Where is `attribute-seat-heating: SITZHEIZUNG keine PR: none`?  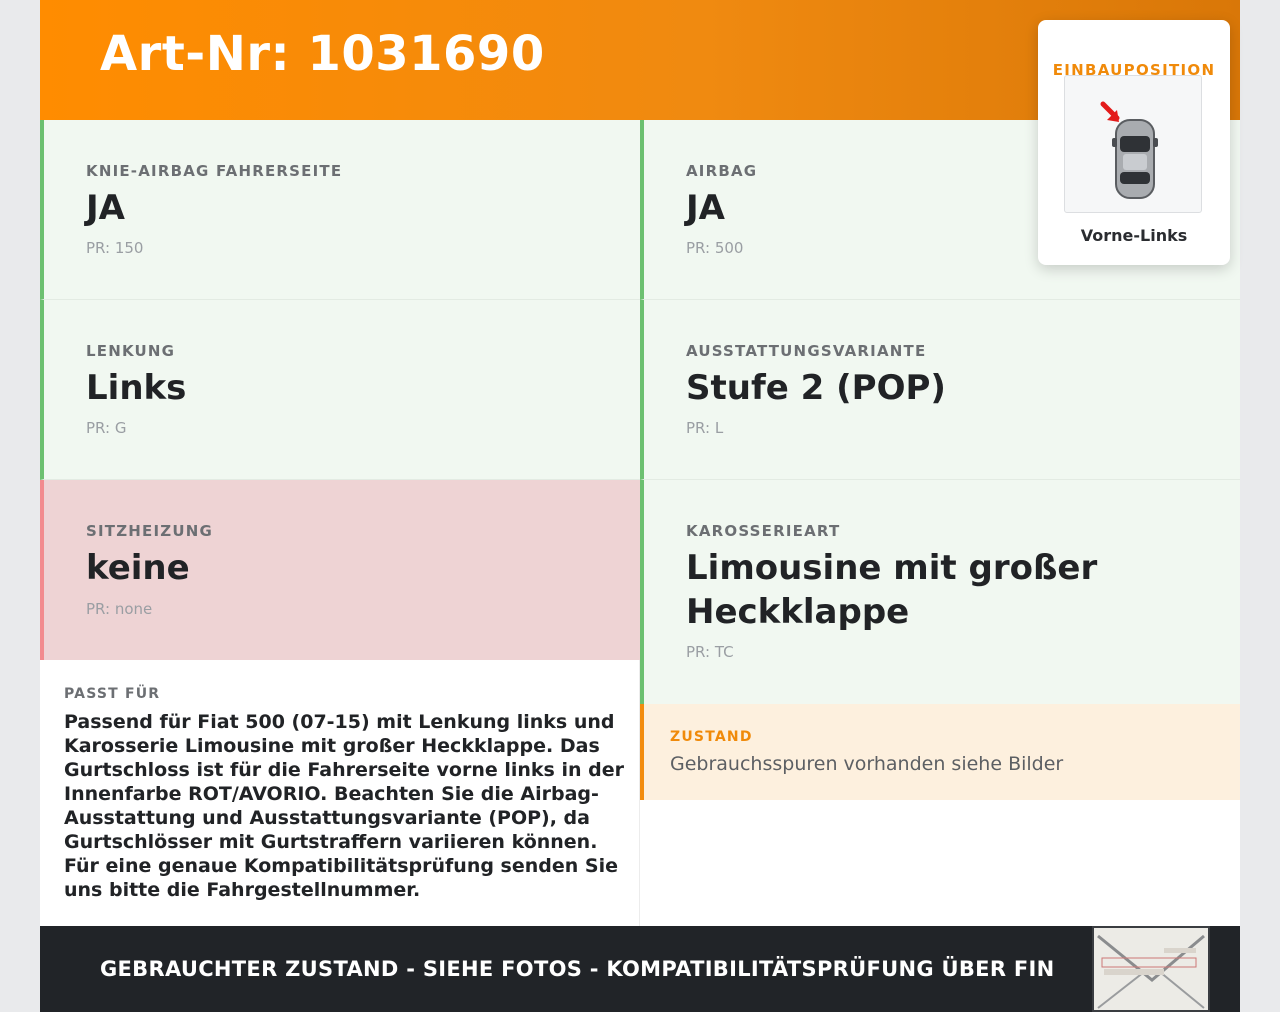
attribute-seat-heating: SITZHEIZUNG keine PR: none is located at coordinates (340, 570).